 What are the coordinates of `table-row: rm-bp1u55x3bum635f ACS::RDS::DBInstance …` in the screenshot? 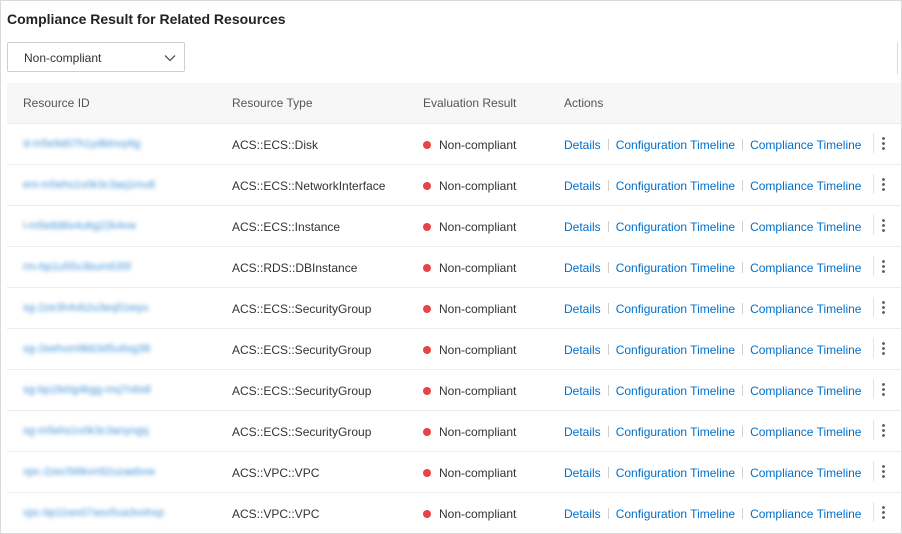 It's located at (454, 267).